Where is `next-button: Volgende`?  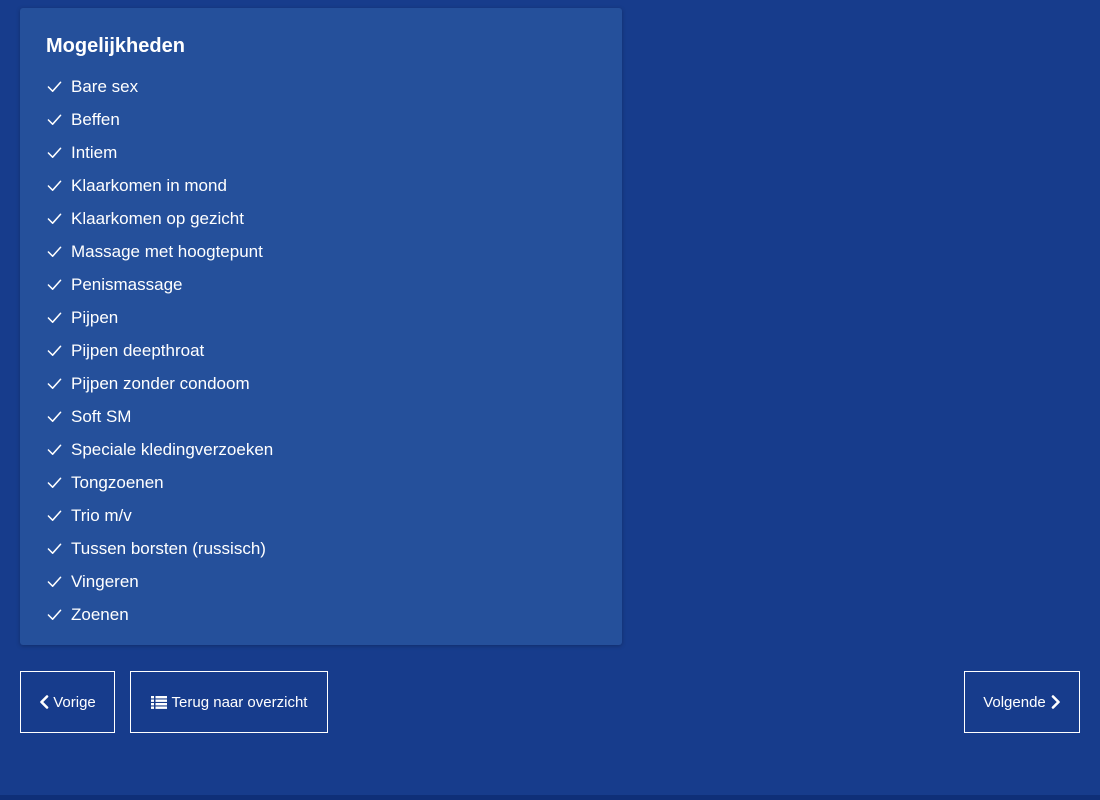 next-button: Volgende is located at coordinates (1022, 702).